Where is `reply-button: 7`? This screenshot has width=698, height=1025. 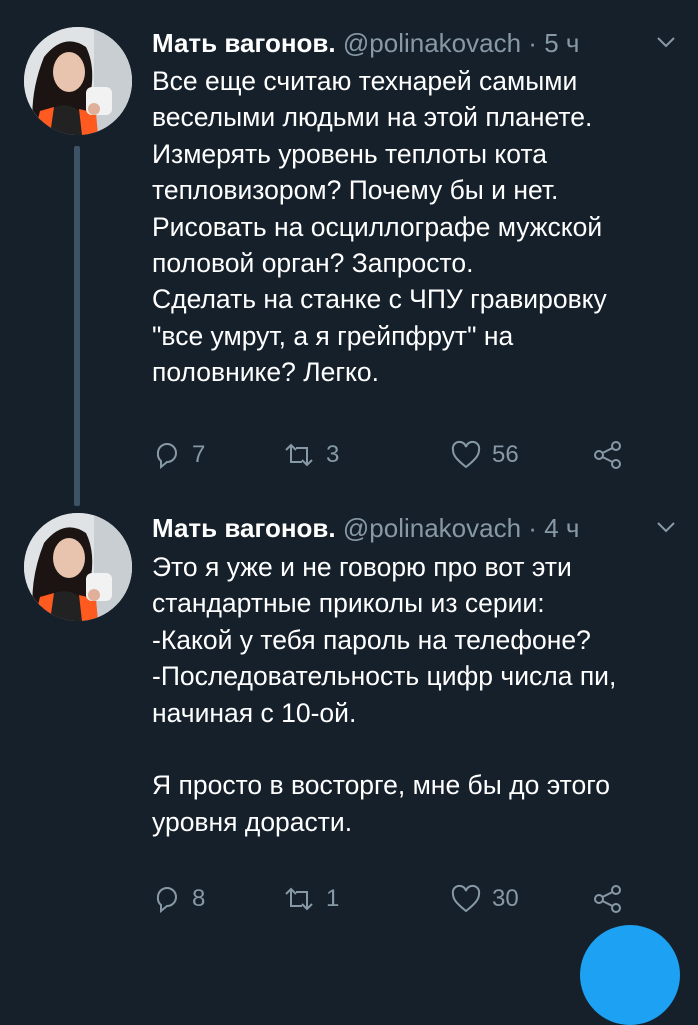 reply-button: 7 is located at coordinates (178, 455).